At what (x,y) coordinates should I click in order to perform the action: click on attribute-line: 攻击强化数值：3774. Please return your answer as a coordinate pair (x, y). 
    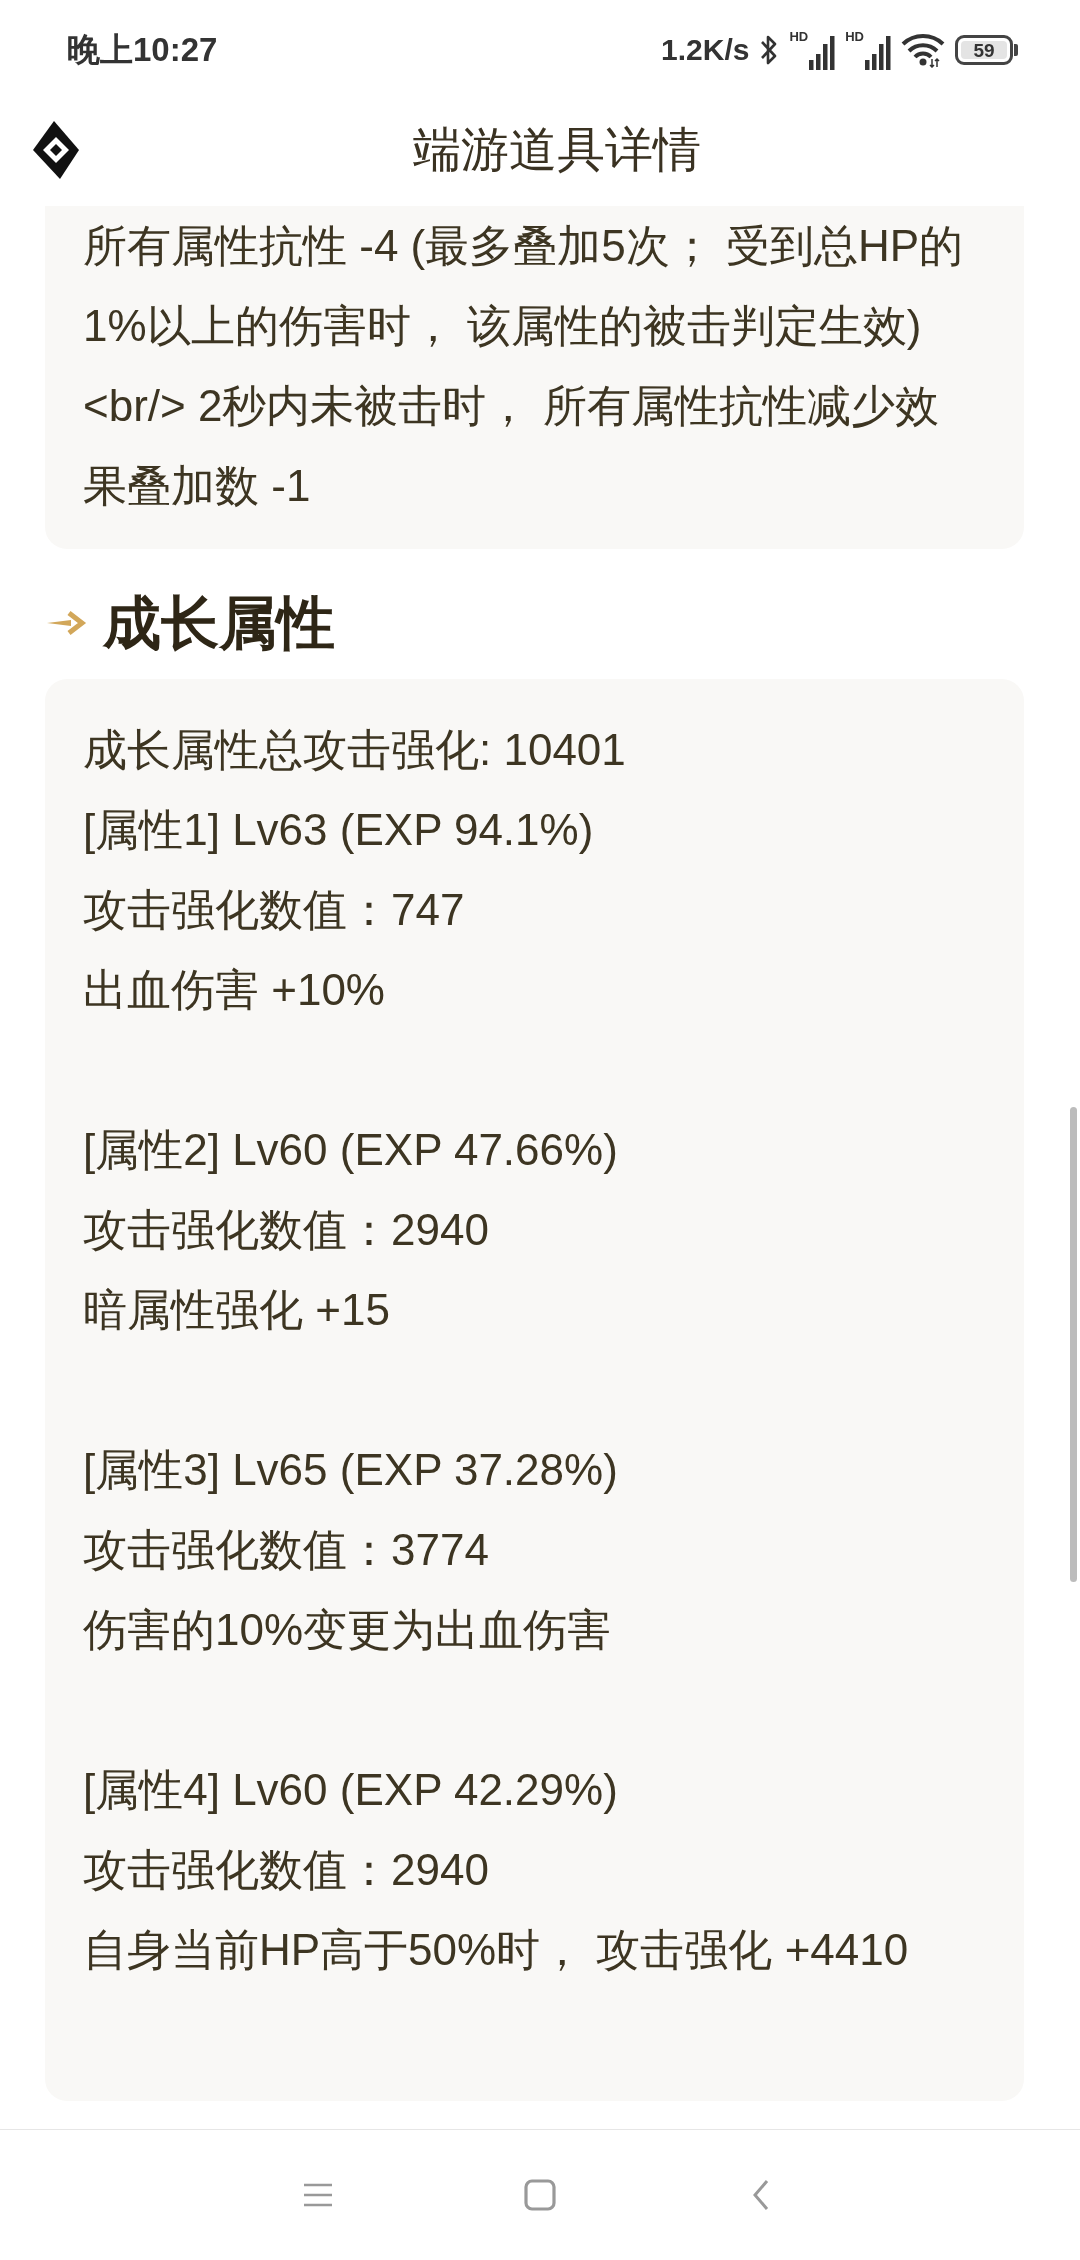
    Looking at the image, I should click on (286, 1550).